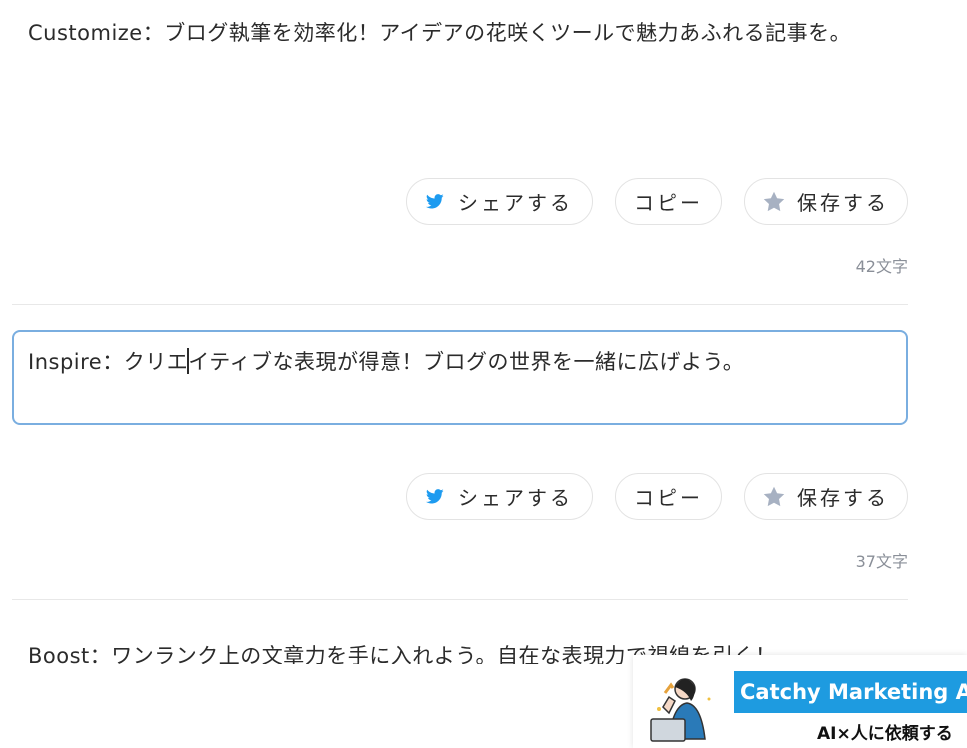 This screenshot has width=967, height=748. What do you see at coordinates (850, 692) in the screenshot?
I see `ad-title: Catchy Marketing As` at bounding box center [850, 692].